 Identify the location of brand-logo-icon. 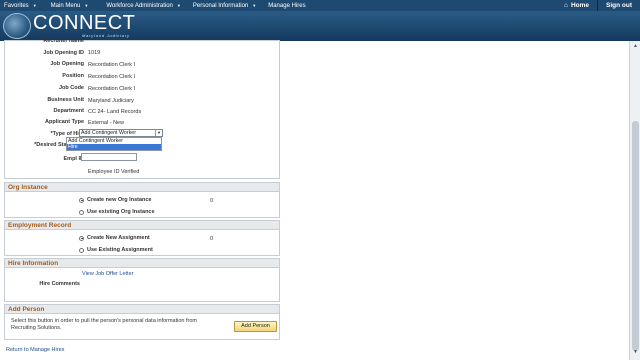
(17, 26).